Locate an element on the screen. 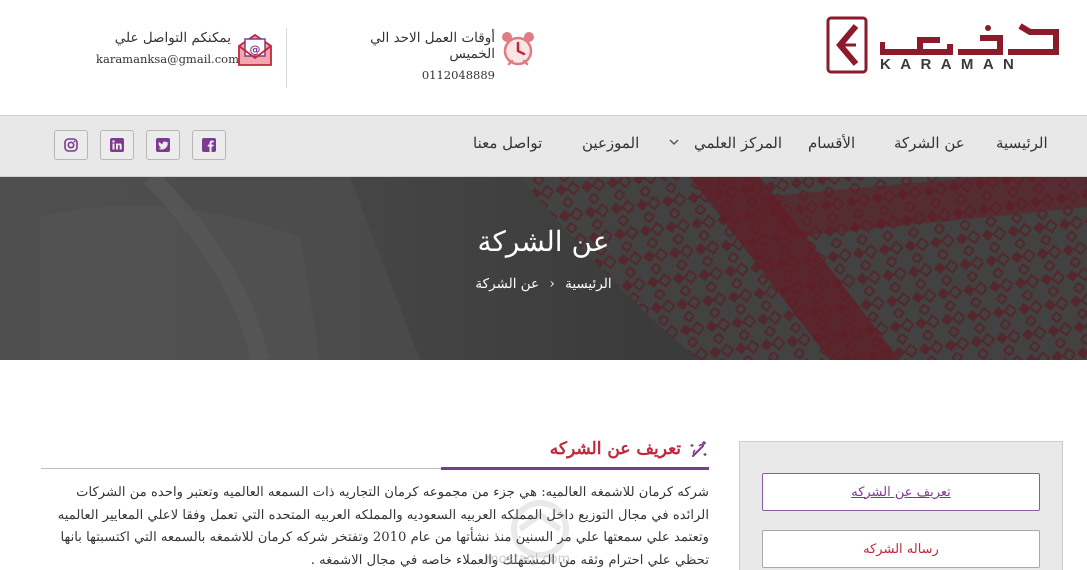  chevron-down-icon is located at coordinates (674, 142).